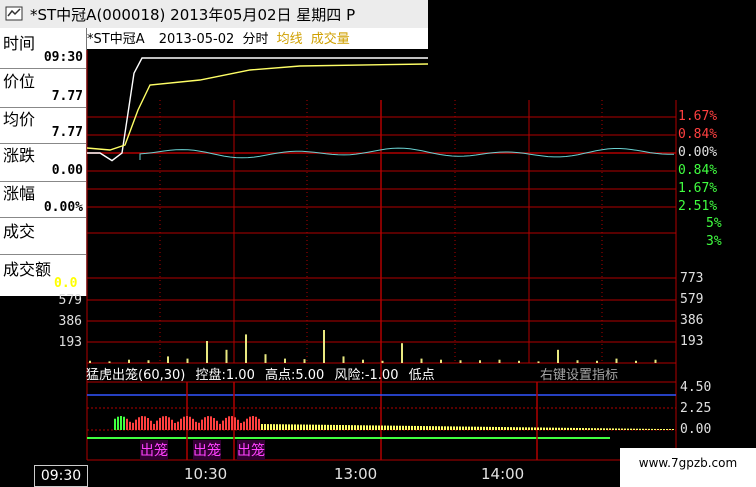 This screenshot has height=487, width=756. What do you see at coordinates (503, 474) in the screenshot?
I see `time-tick-1400: 14:00` at bounding box center [503, 474].